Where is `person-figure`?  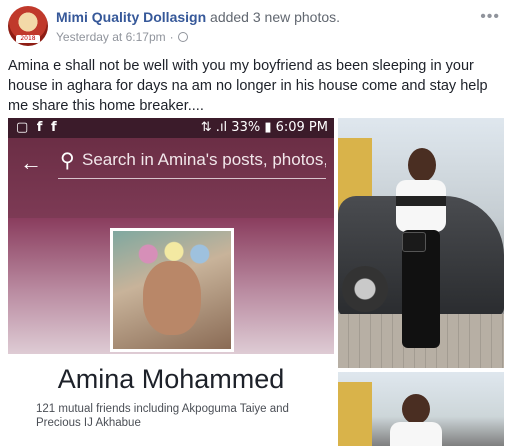
person-figure is located at coordinates (421, 253).